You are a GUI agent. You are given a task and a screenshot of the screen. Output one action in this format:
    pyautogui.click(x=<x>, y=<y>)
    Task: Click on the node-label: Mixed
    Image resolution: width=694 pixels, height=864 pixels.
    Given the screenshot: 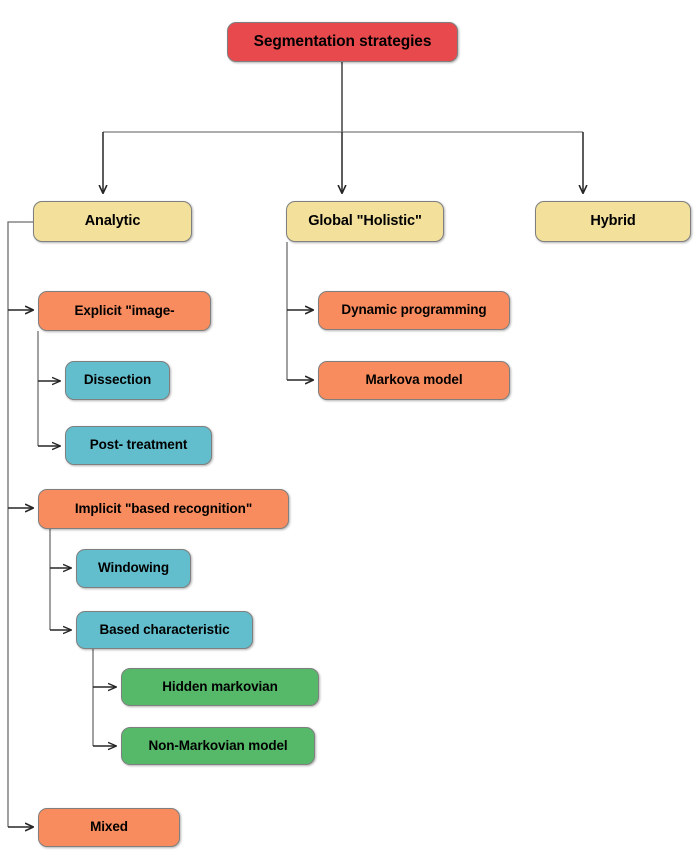 What is the action you would take?
    pyautogui.click(x=109, y=827)
    